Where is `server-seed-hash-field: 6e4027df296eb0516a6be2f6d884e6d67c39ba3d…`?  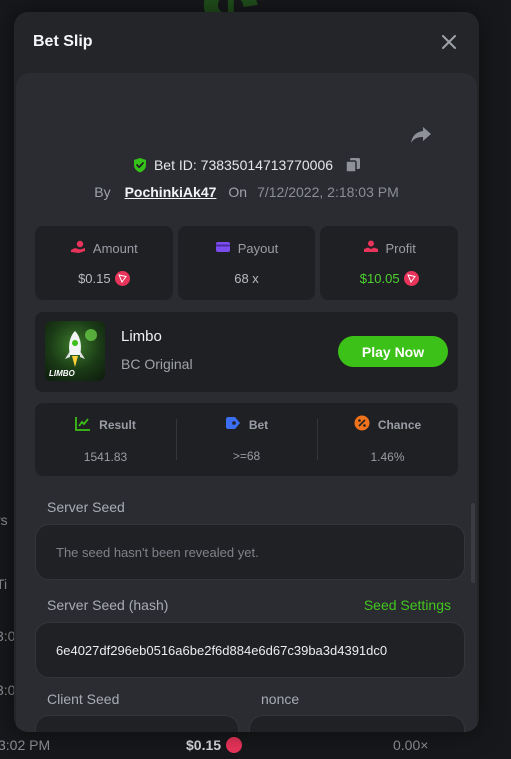 server-seed-hash-field: 6e4027df296eb0516a6be2f6d884e6d67c39ba3d… is located at coordinates (250, 650).